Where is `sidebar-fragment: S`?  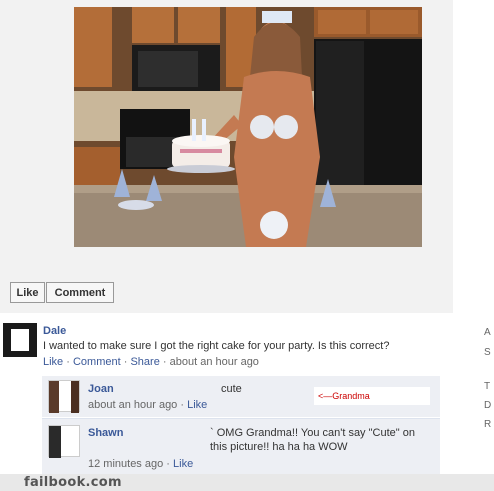 sidebar-fragment: S is located at coordinates (487, 352).